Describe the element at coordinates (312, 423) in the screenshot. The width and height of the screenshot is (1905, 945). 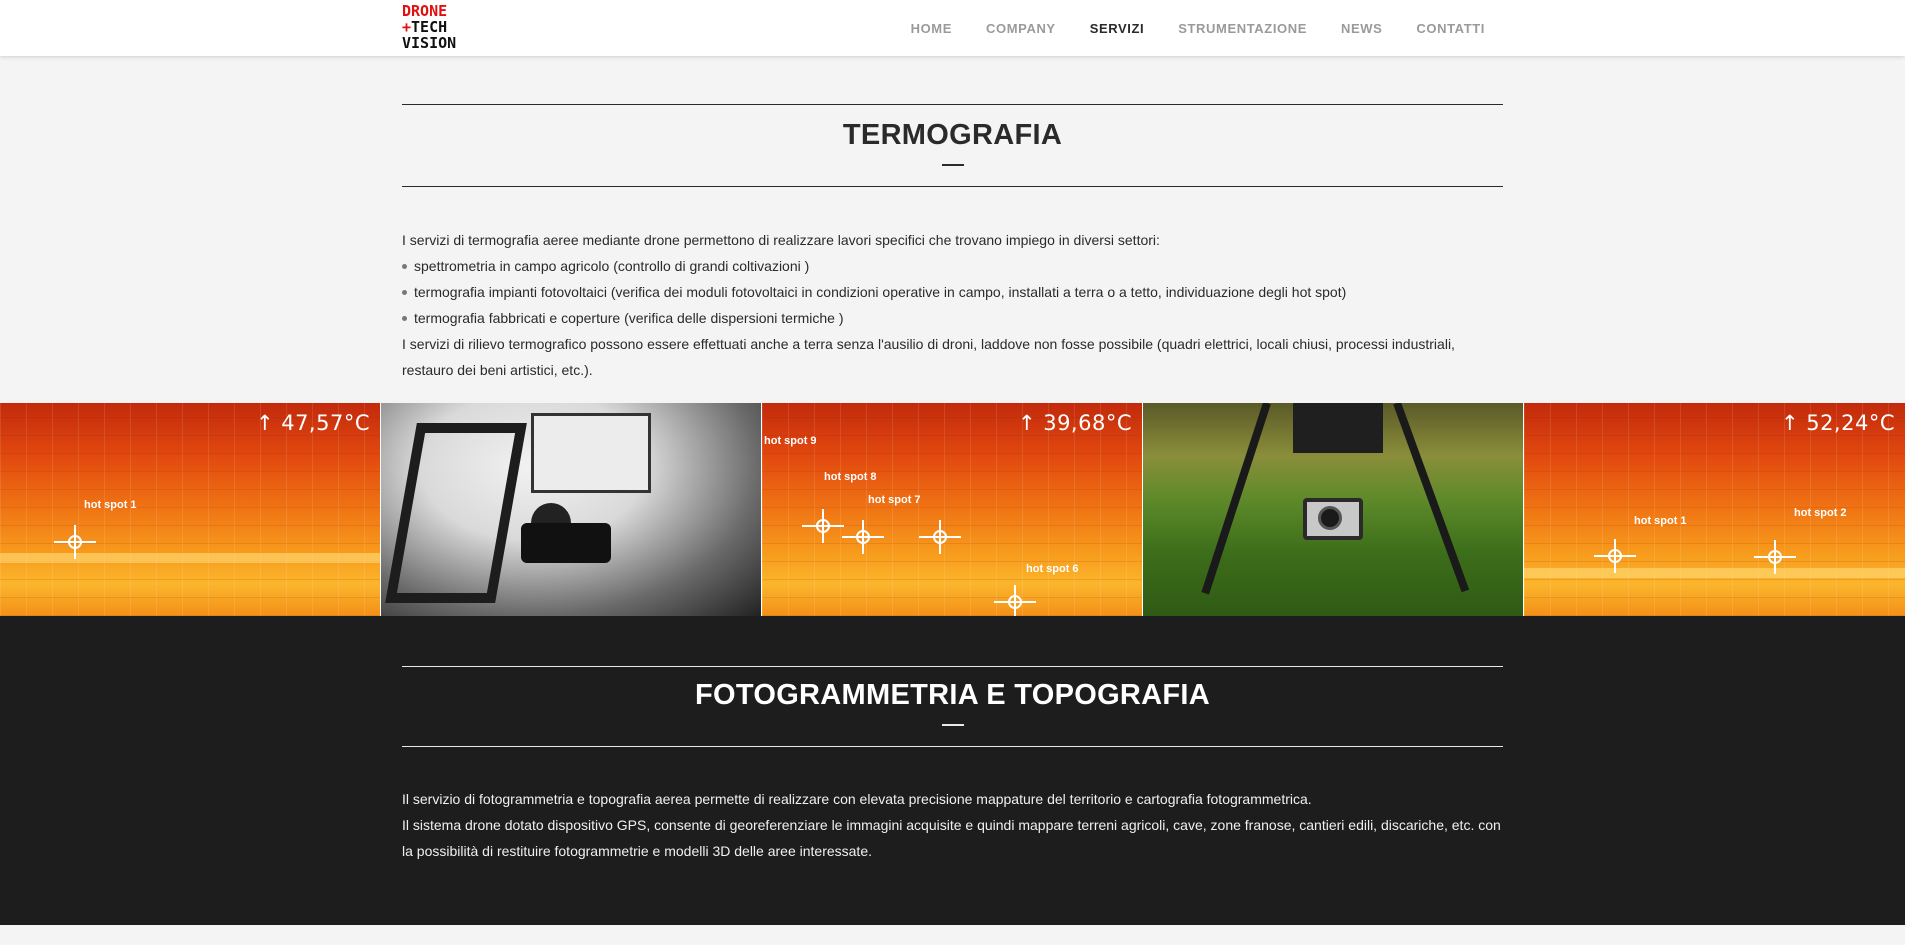
I see `temperature-readout: ↑ 47,57°C` at that location.